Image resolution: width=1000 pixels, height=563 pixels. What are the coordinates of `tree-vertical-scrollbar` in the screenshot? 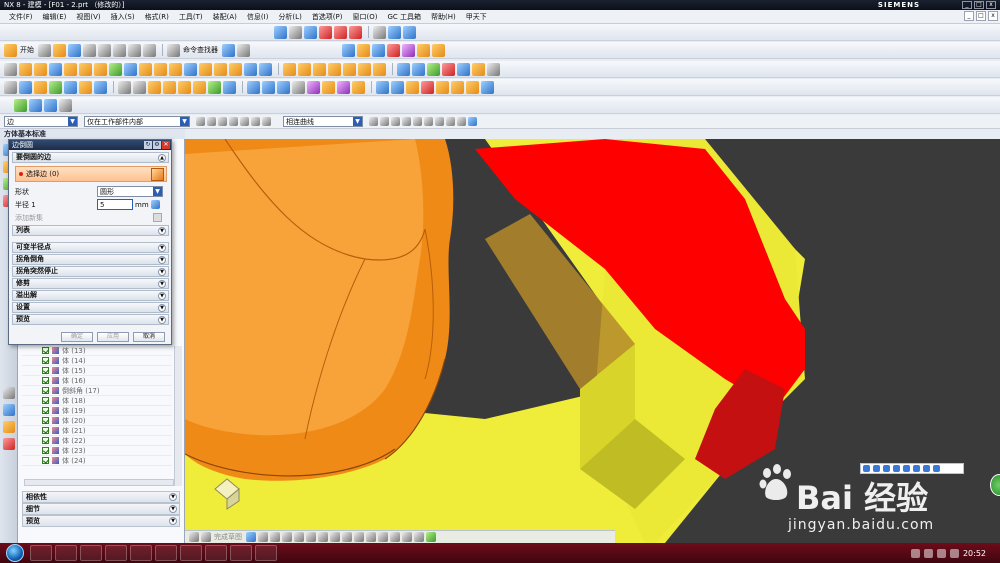 It's located at (178, 416).